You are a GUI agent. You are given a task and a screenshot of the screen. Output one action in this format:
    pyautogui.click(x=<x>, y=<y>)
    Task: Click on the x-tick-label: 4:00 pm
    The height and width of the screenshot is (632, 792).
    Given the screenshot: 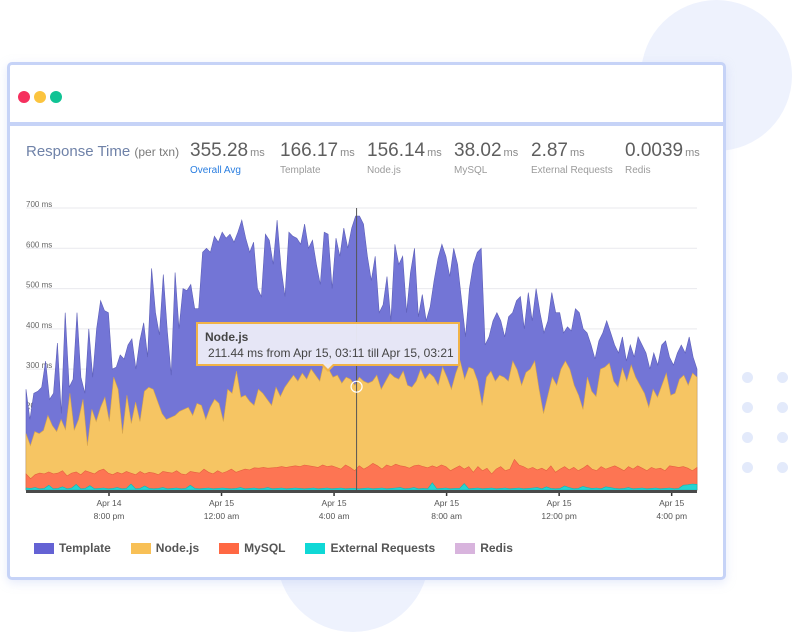 What is the action you would take?
    pyautogui.click(x=671, y=516)
    